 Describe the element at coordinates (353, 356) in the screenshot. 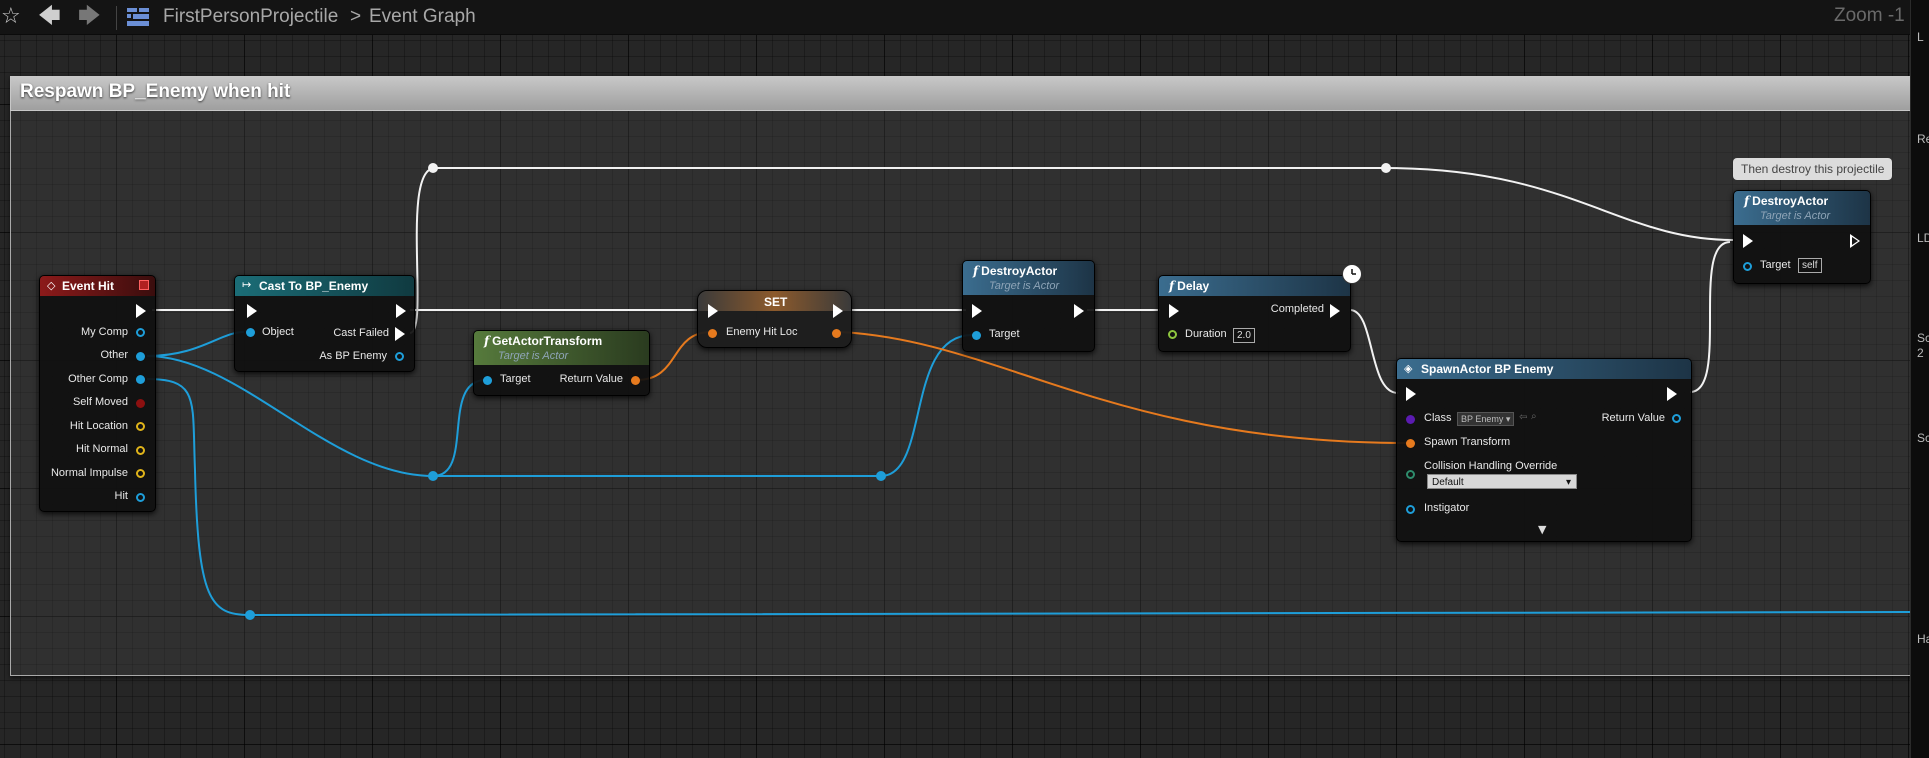

I see `pin-label-as-bp-enemy: As BP Enemy` at that location.